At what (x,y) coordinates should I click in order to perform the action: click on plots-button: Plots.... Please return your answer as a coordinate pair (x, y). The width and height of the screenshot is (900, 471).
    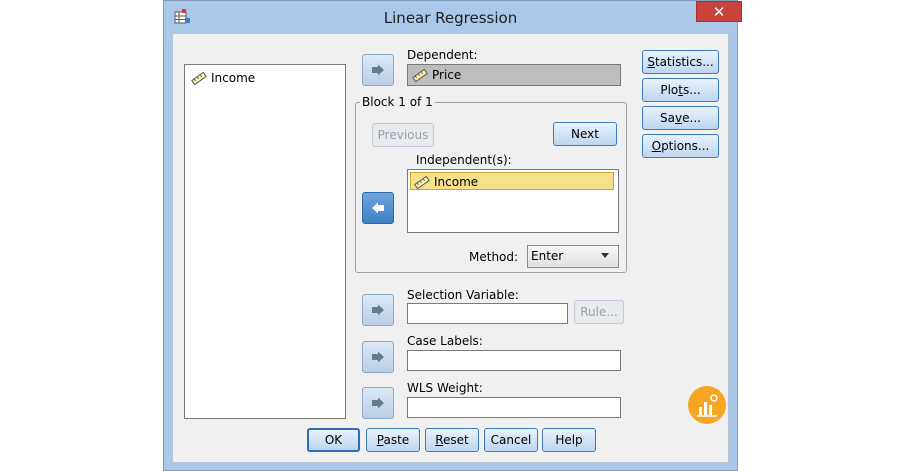
    Looking at the image, I should click on (680, 90).